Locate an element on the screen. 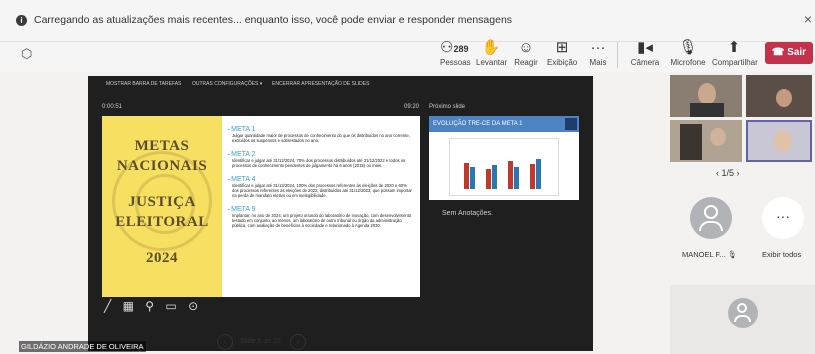 The height and width of the screenshot is (354, 815). people-button: ⚇289 Pessoas is located at coordinates (455, 52).